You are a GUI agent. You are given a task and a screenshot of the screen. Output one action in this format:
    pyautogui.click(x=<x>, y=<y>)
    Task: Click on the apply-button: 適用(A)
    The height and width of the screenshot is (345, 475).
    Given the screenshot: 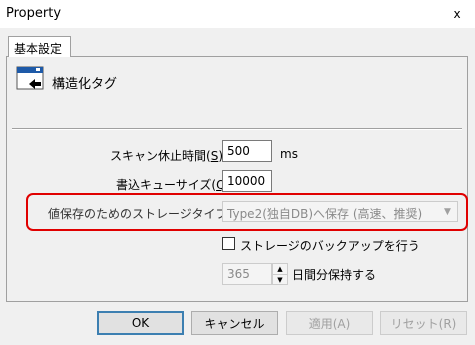 What is the action you would take?
    pyautogui.click(x=329, y=323)
    